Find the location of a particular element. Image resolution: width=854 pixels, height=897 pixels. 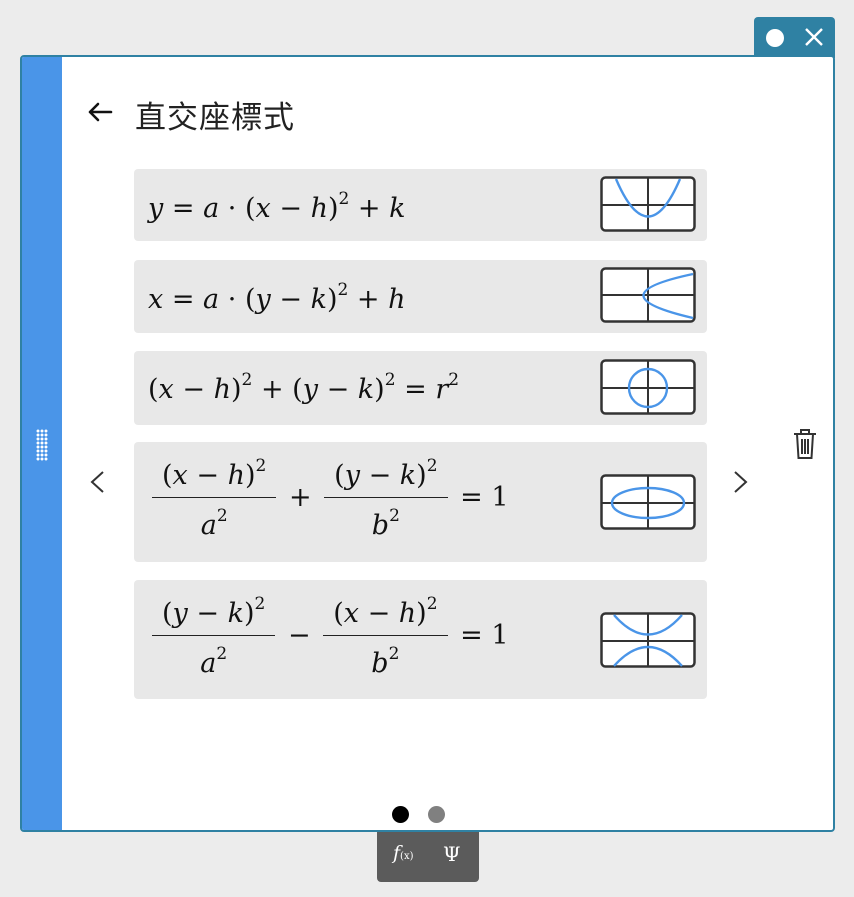

formula-text: y = a · (x − h)2 + k is located at coordinates (277, 206).